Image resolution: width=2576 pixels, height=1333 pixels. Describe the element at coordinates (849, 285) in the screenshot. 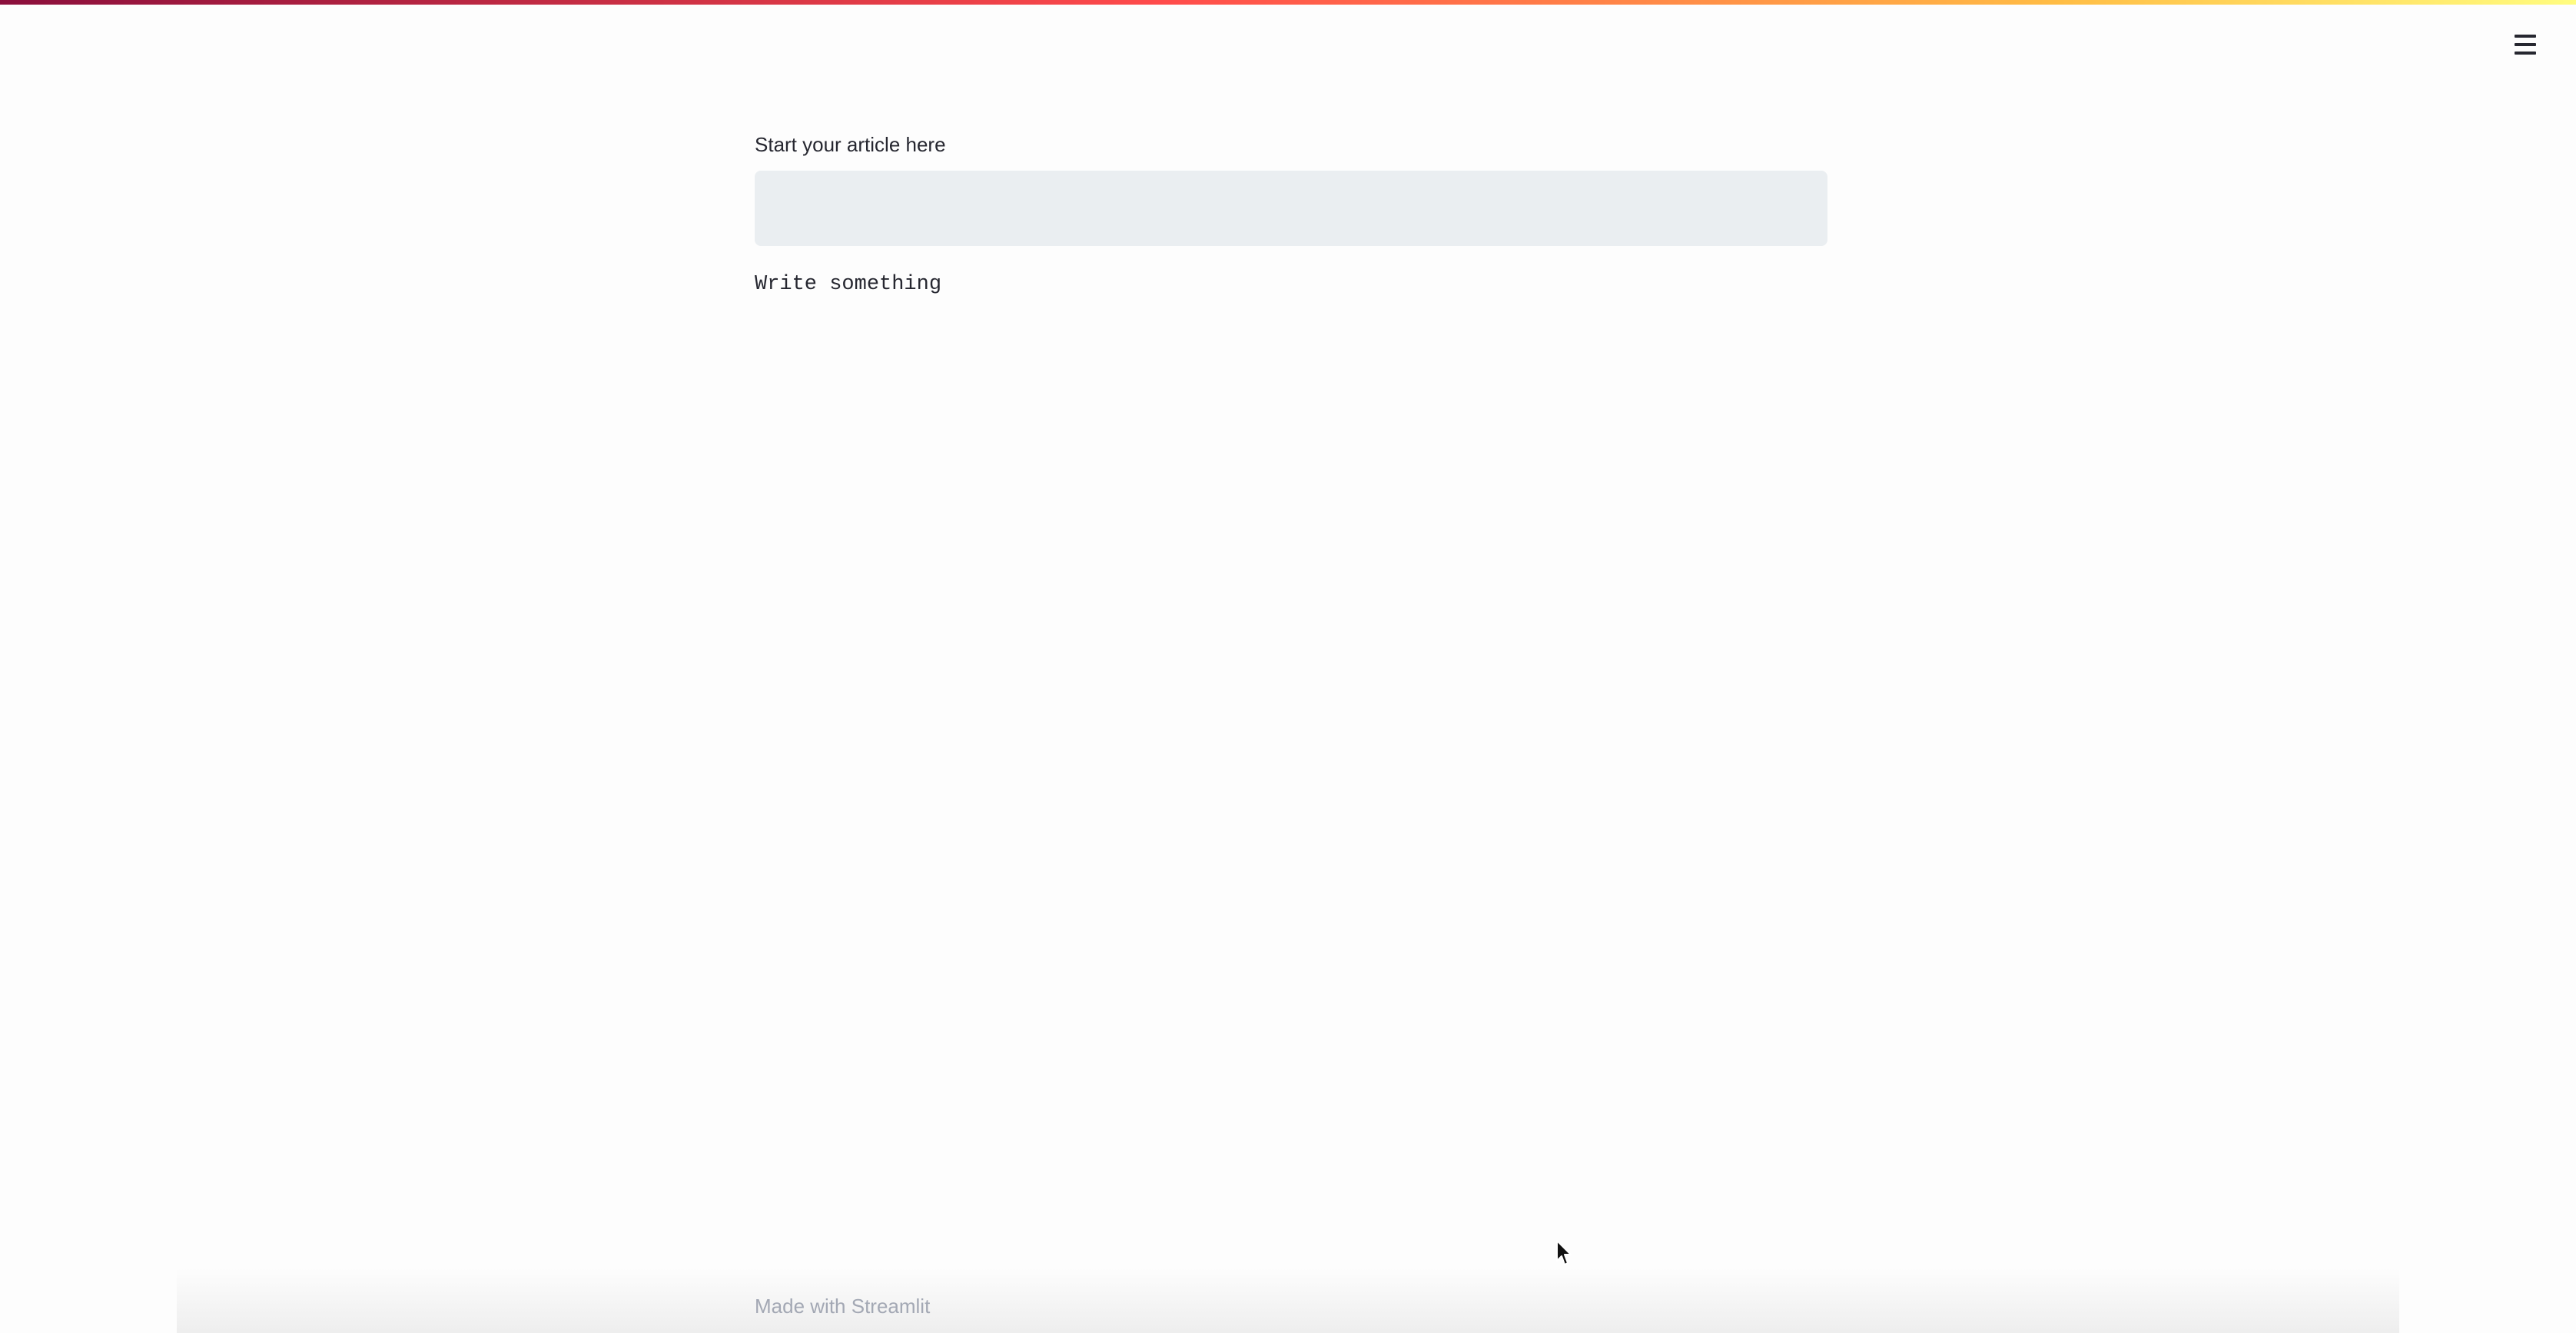

I see `article-output-text: Write something` at that location.